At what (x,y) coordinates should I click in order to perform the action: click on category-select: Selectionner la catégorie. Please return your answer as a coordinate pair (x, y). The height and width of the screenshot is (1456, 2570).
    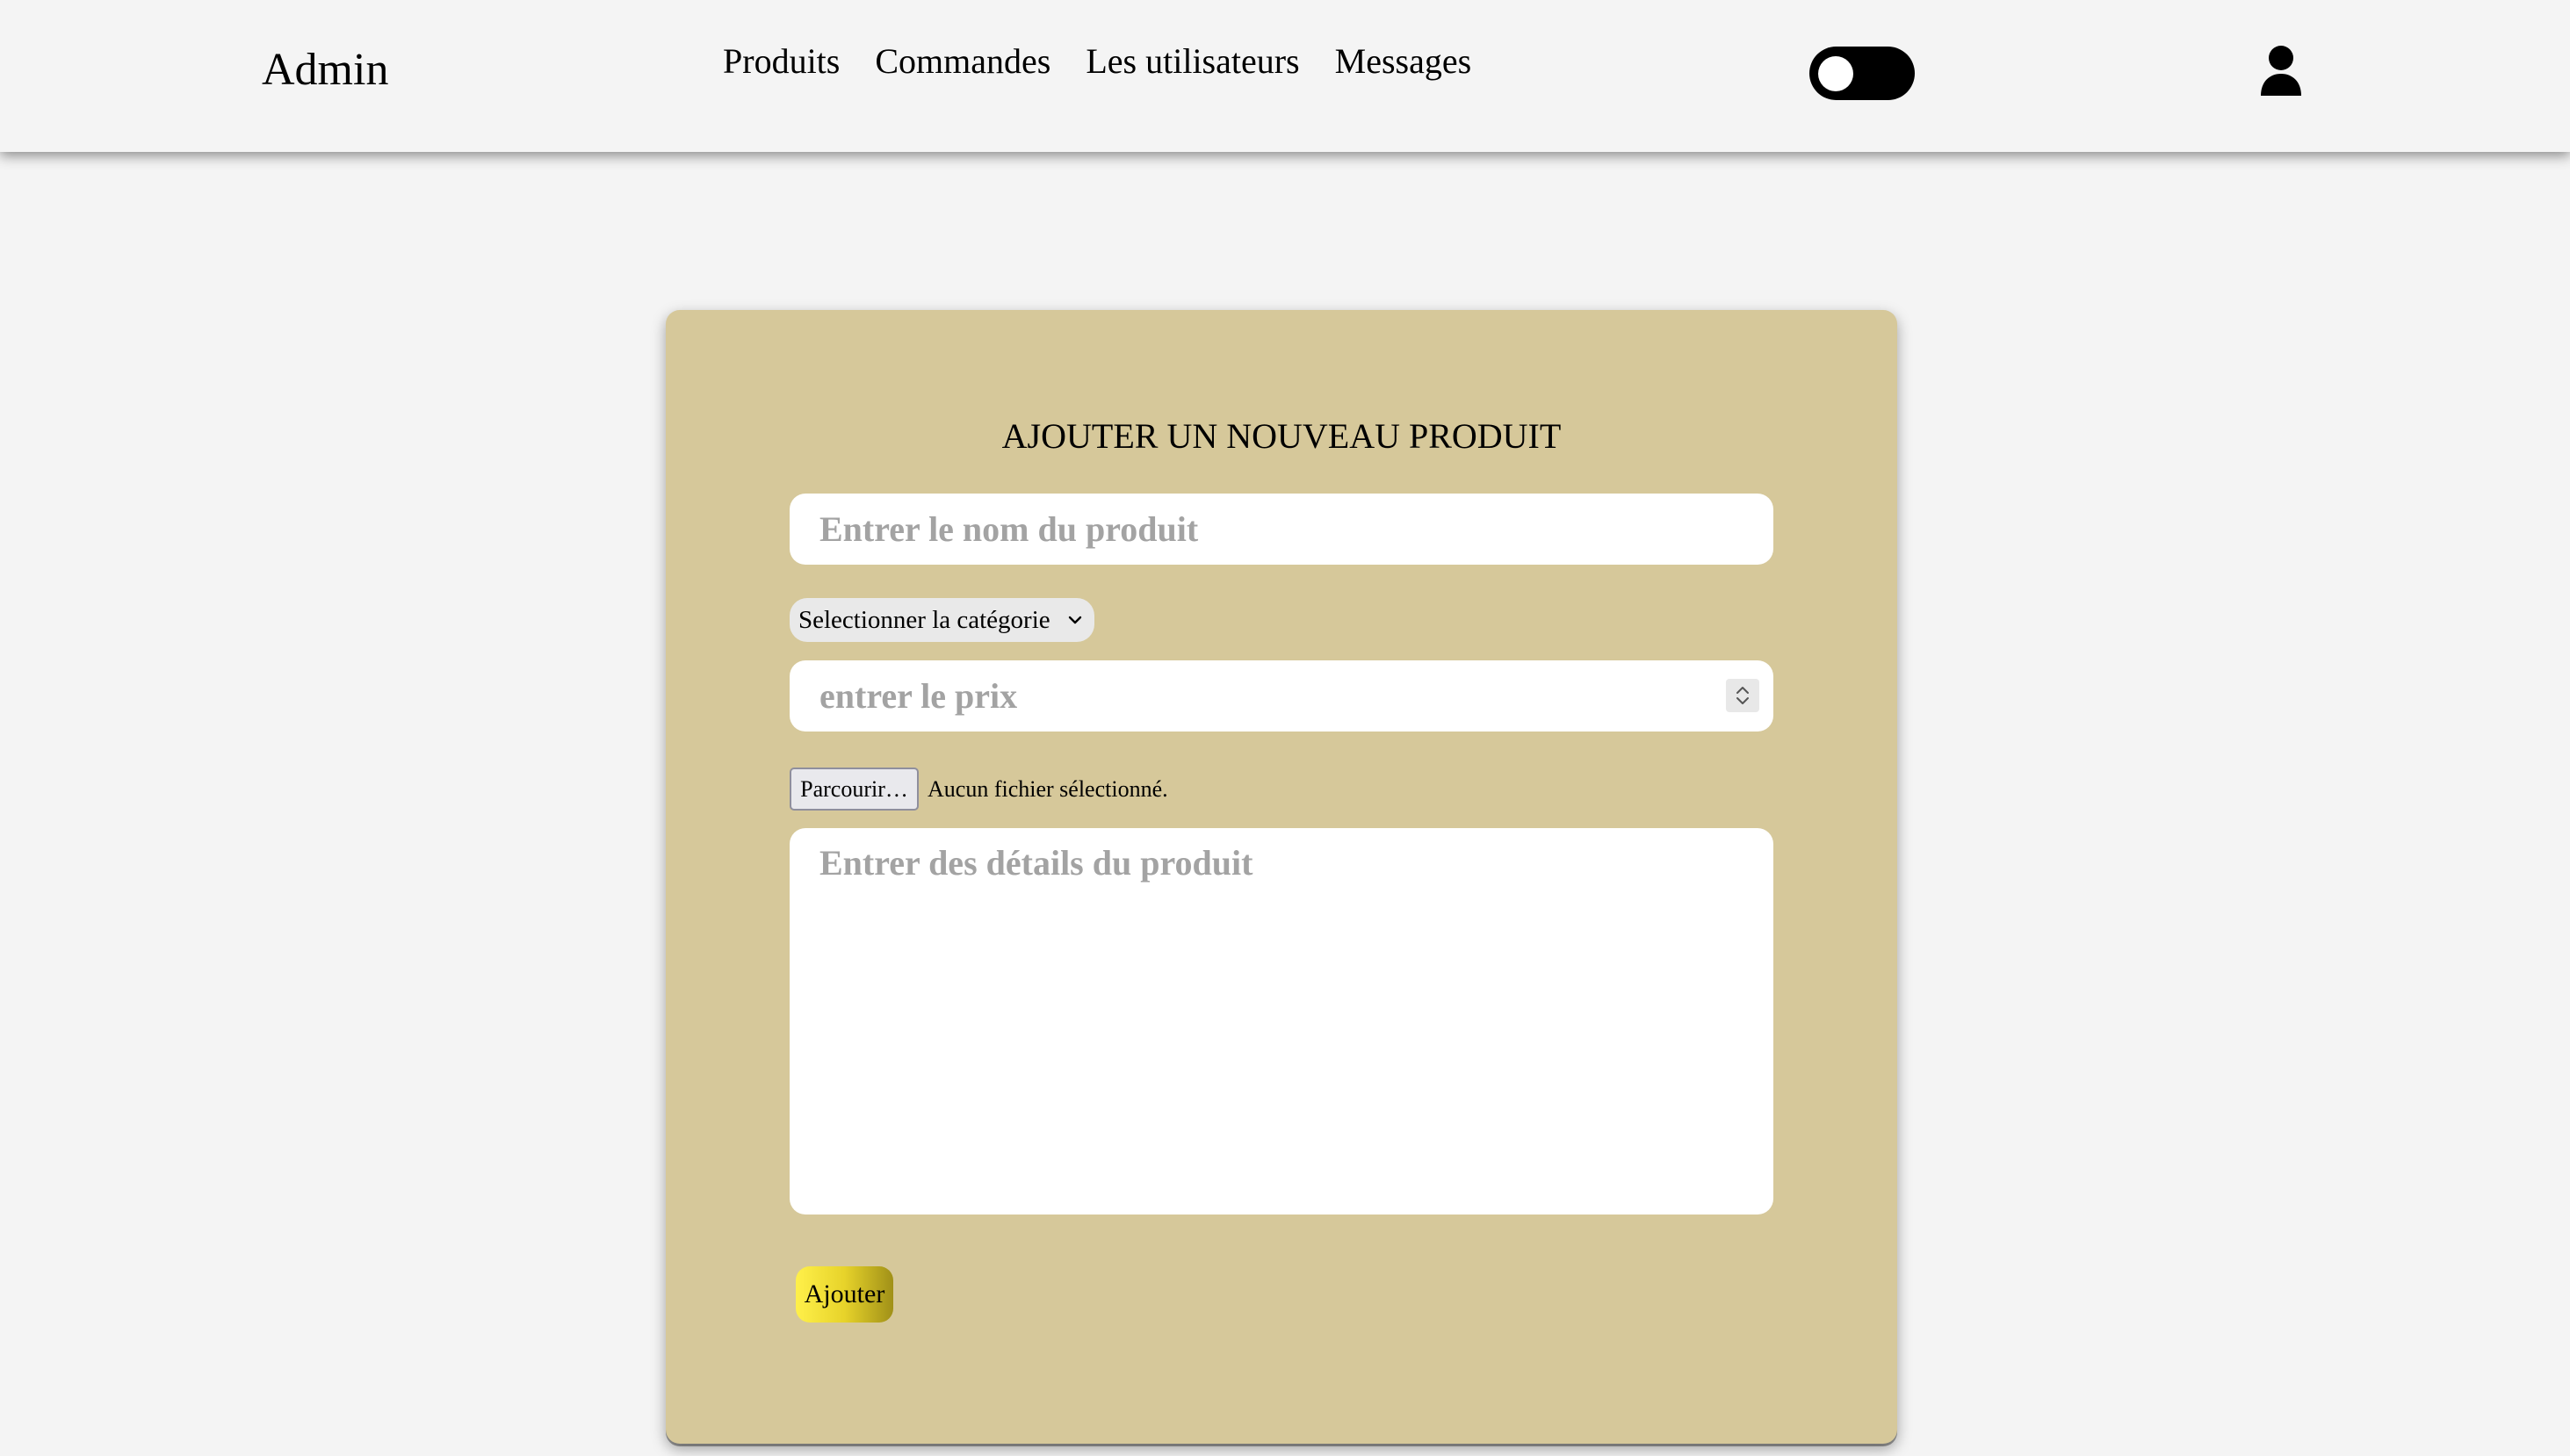
    Looking at the image, I should click on (942, 620).